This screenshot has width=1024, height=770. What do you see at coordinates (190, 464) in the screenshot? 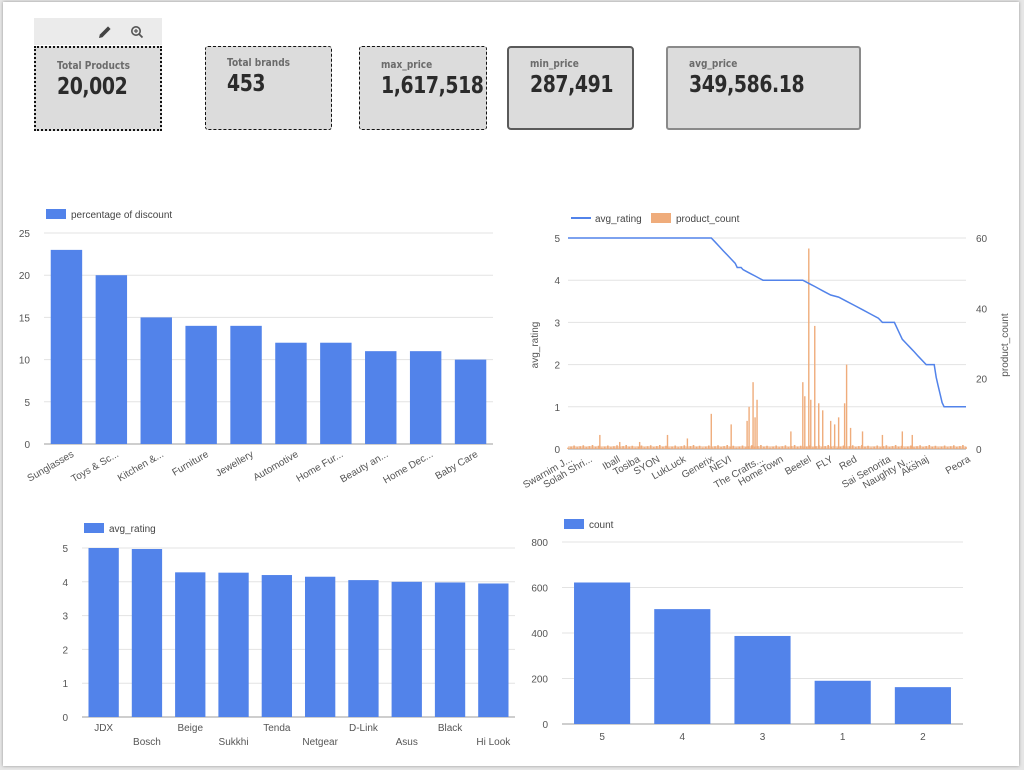
I see `x-tick-label: Furniture` at bounding box center [190, 464].